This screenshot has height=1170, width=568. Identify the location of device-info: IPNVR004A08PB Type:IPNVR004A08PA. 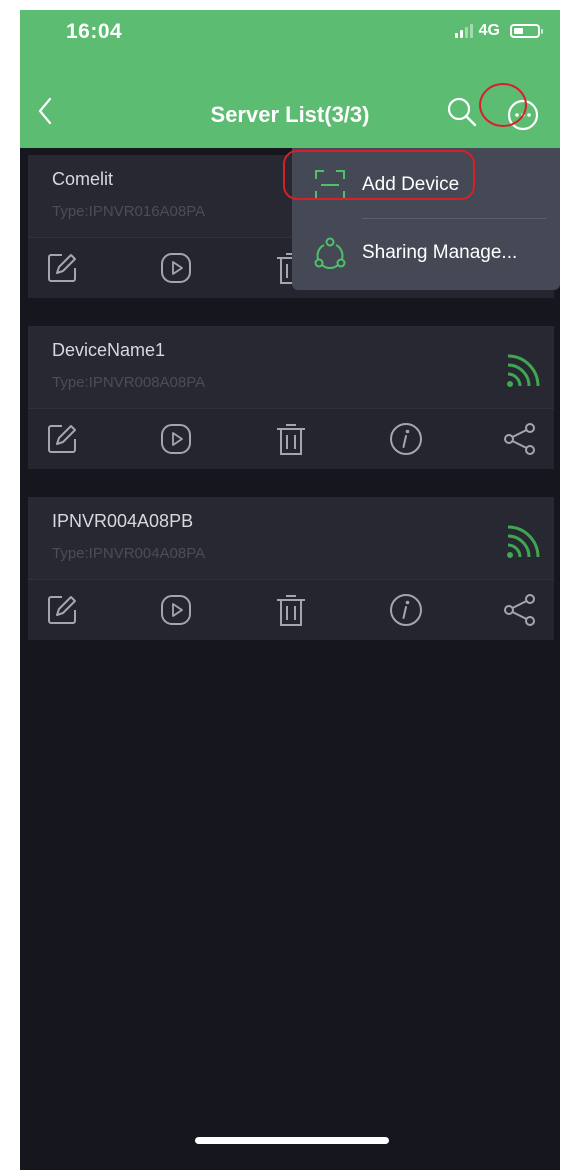
(291, 538).